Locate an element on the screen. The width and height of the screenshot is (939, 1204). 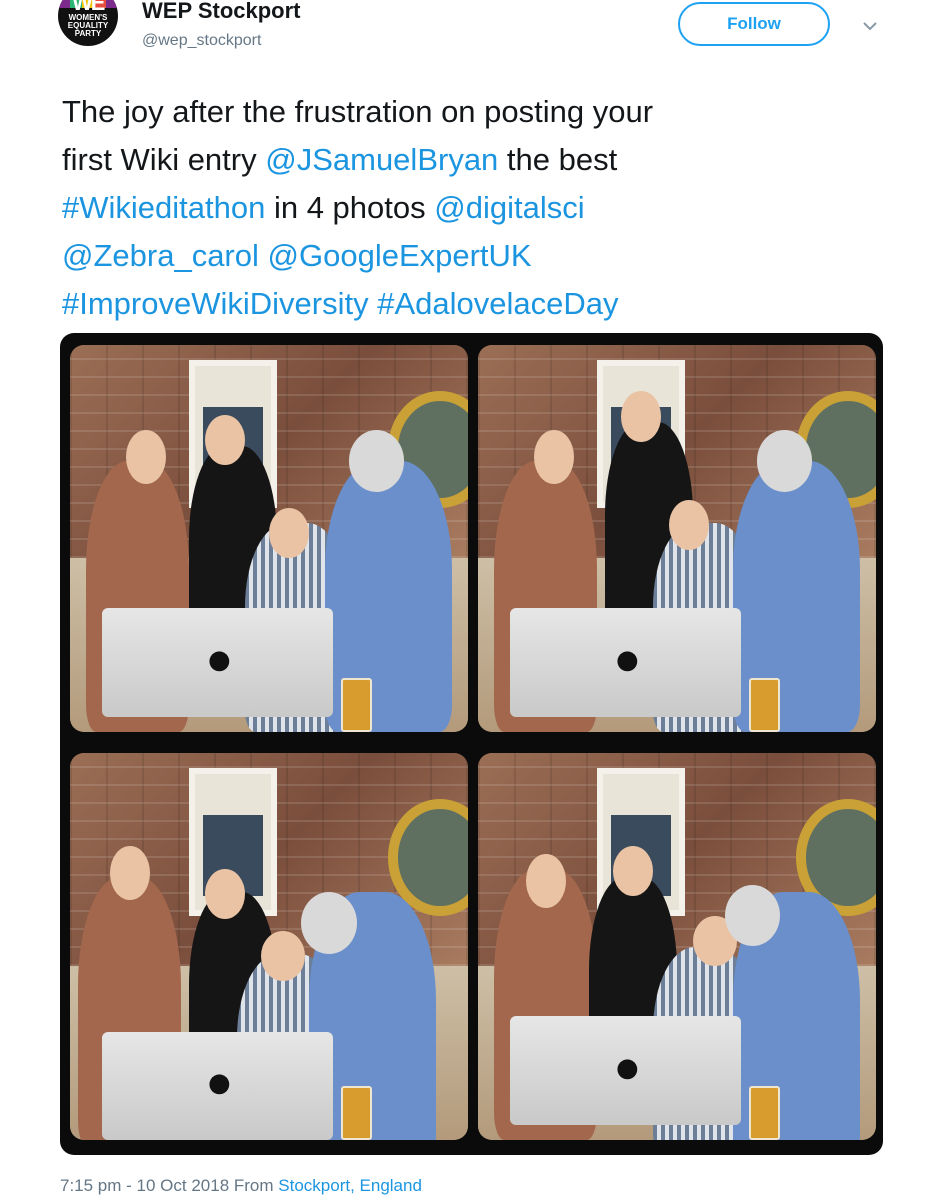
account-handle: @wep_stockport is located at coordinates (201, 41).